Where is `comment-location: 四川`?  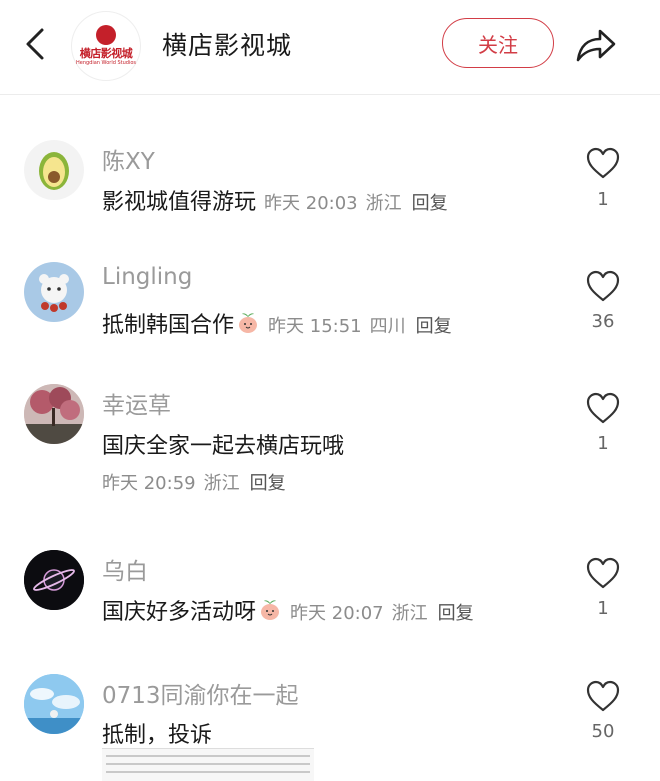 comment-location: 四川 is located at coordinates (387, 326).